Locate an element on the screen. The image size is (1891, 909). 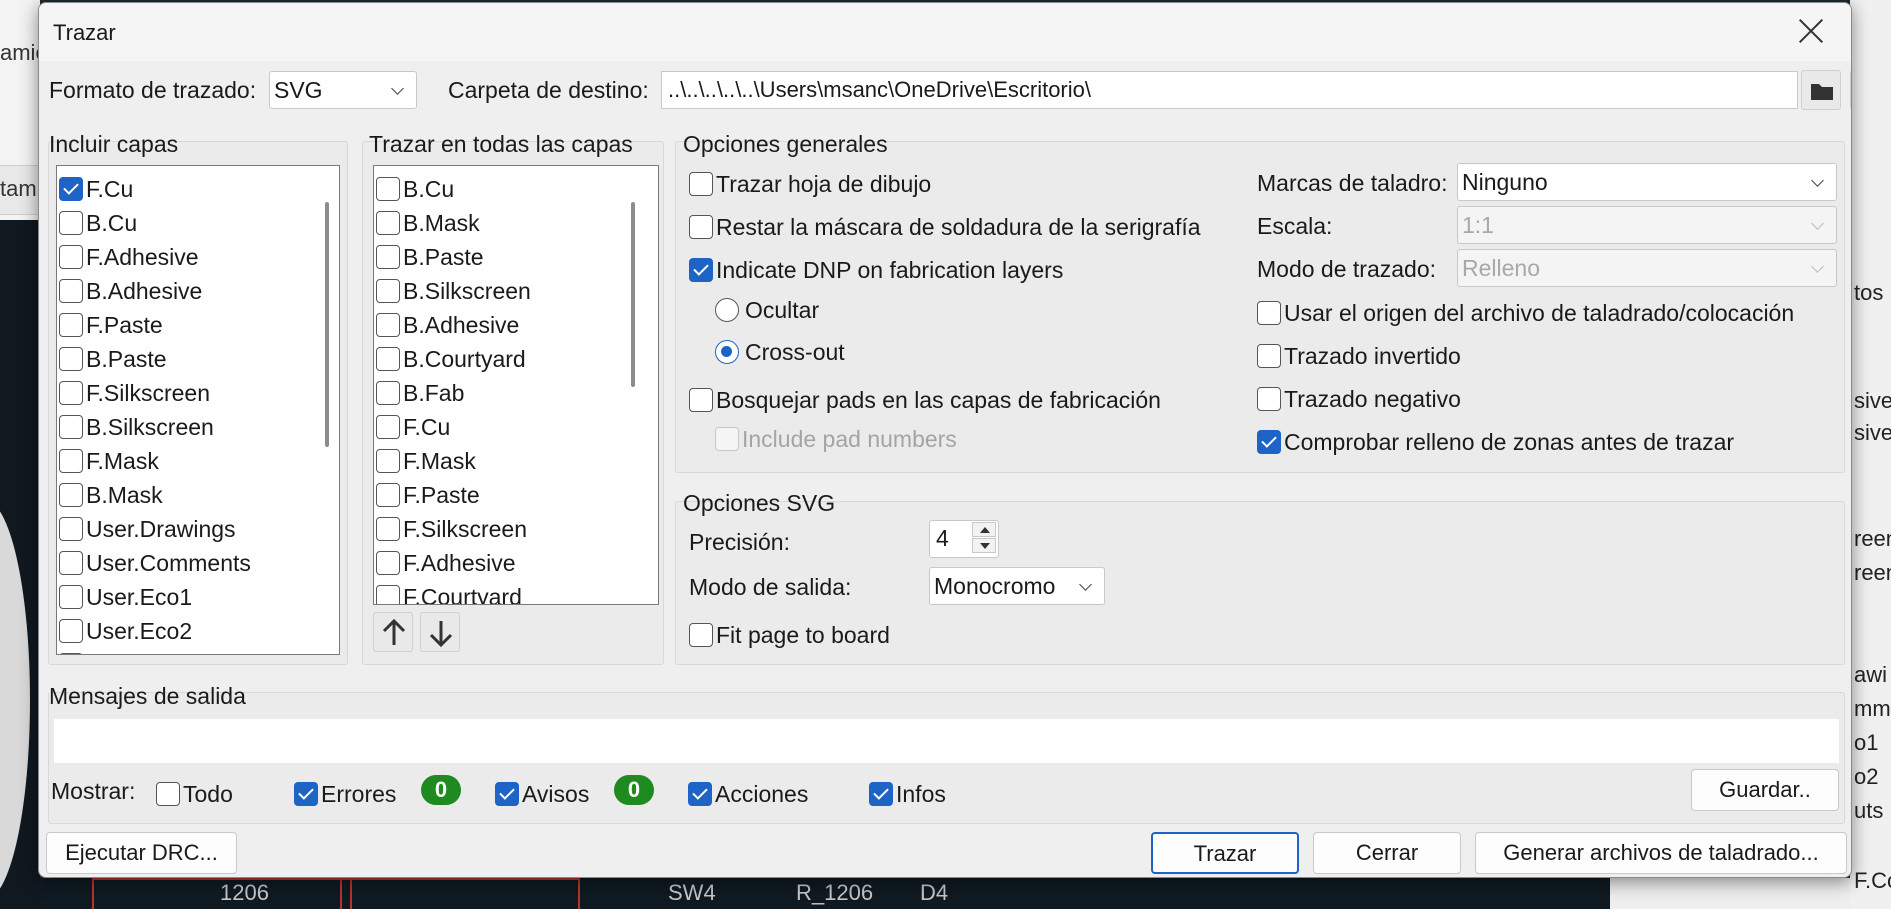
filter-errors-checkbox is located at coordinates (306, 793).